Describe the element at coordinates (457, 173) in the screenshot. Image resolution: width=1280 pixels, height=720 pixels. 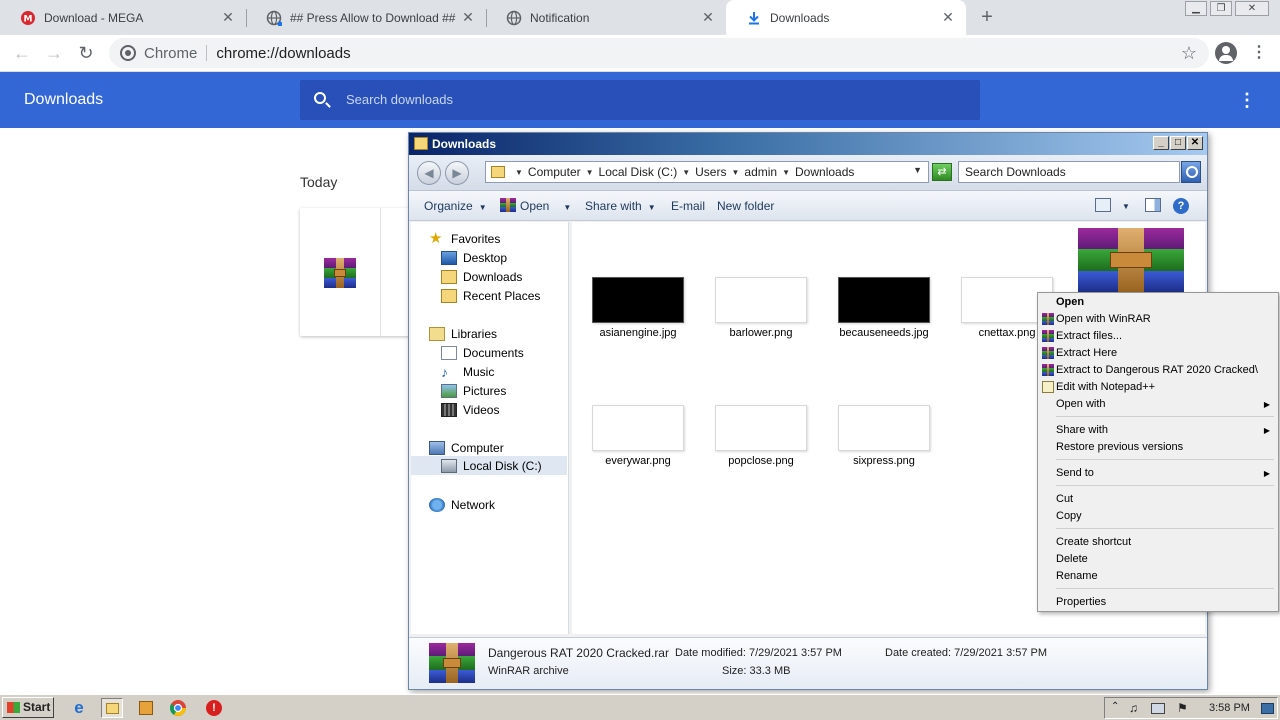
I see `forward-button: ▶` at that location.